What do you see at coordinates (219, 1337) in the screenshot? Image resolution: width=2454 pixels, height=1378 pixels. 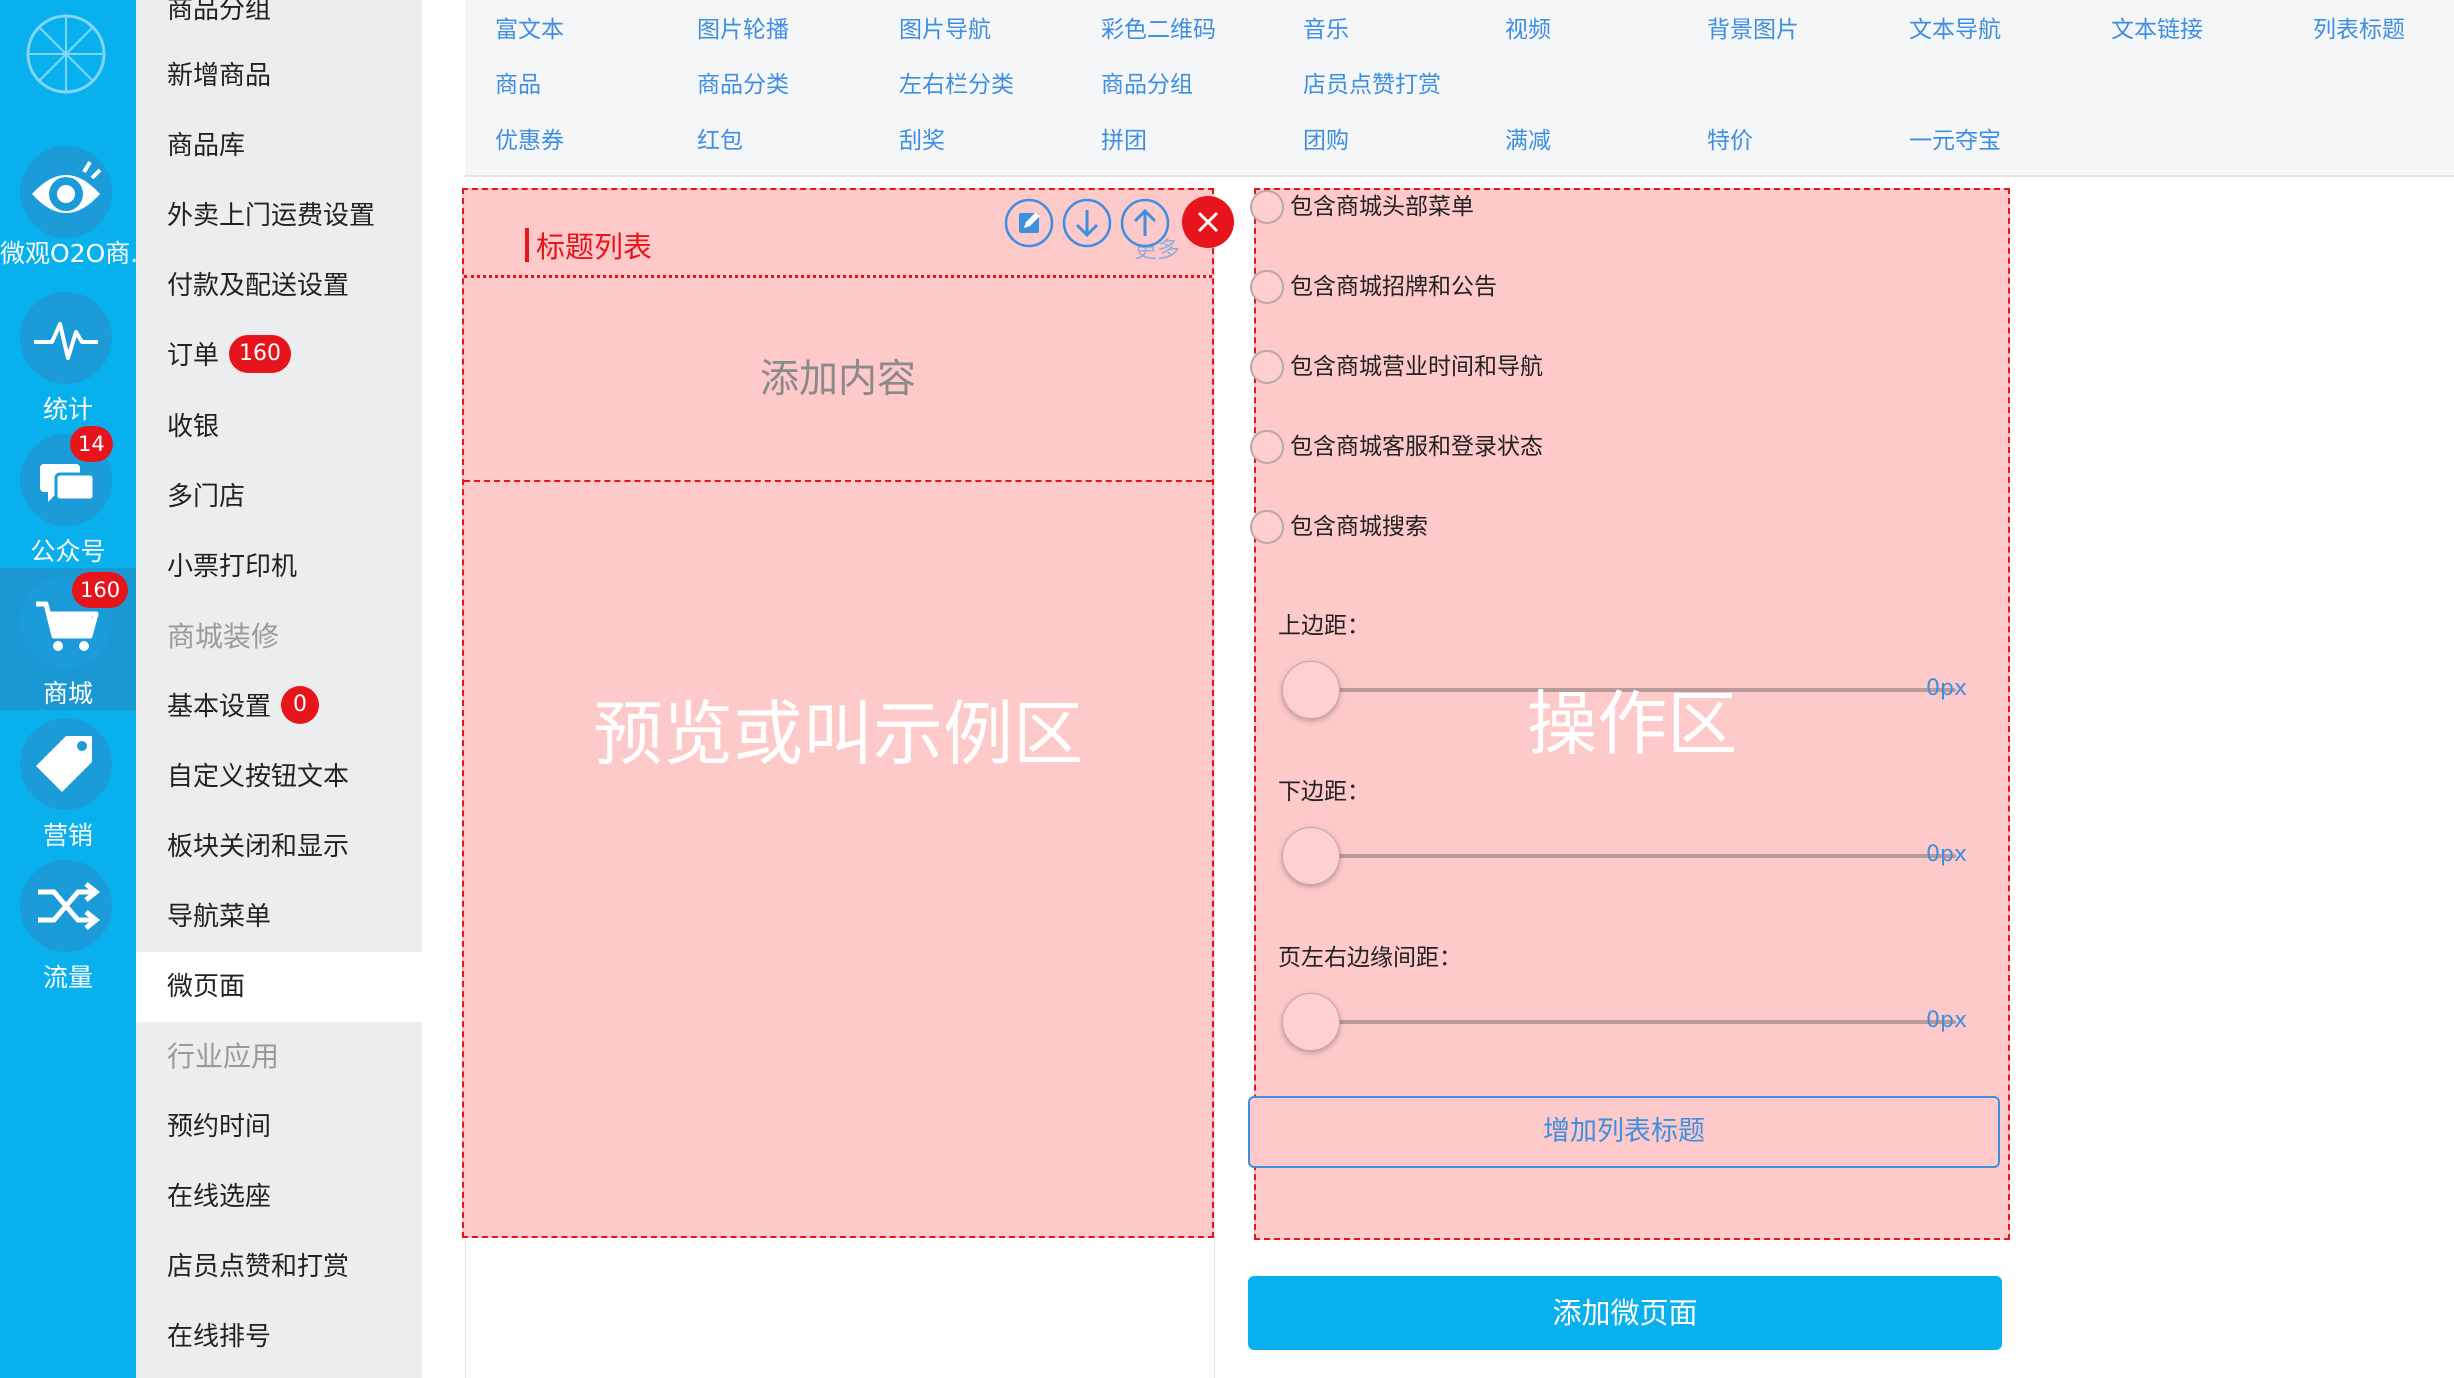 I see `menu-item-label: 在线排号` at bounding box center [219, 1337].